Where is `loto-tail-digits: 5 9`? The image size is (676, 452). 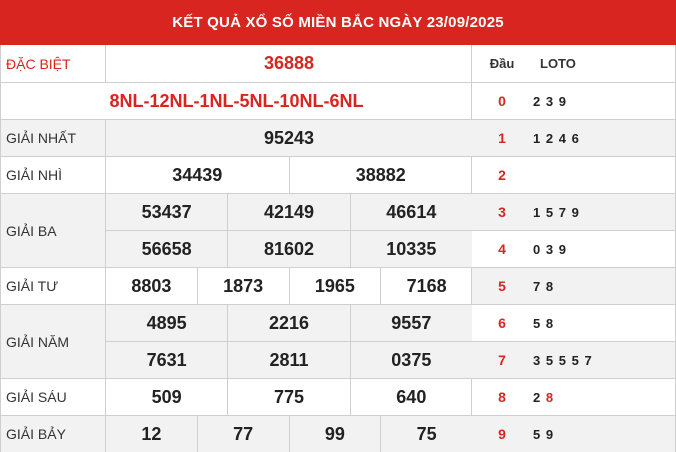
loto-tail-digits: 5 9 is located at coordinates (543, 434).